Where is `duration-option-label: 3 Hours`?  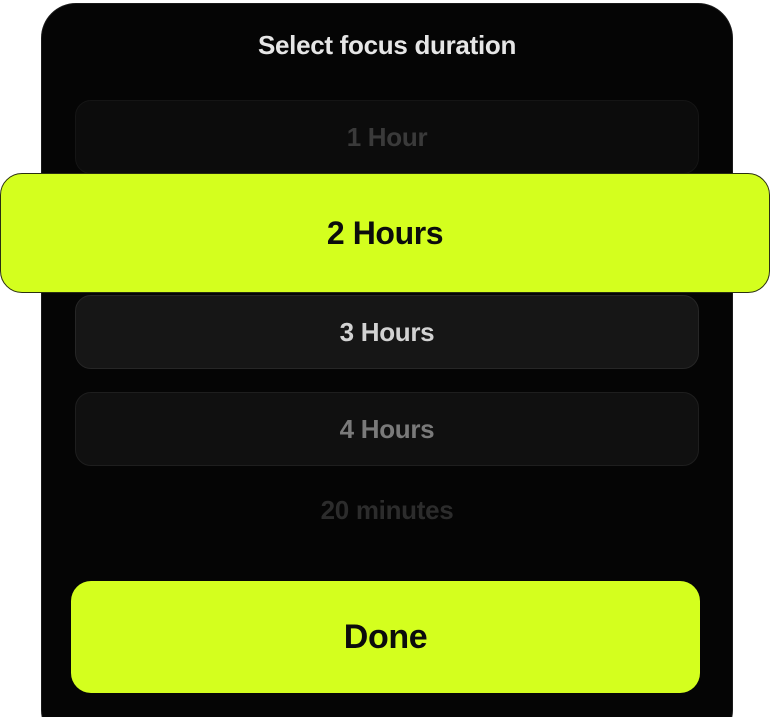 duration-option-label: 3 Hours is located at coordinates (387, 331).